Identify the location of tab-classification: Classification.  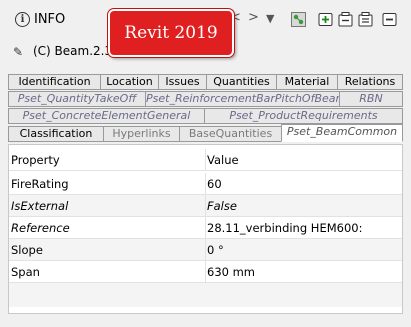
(56, 134).